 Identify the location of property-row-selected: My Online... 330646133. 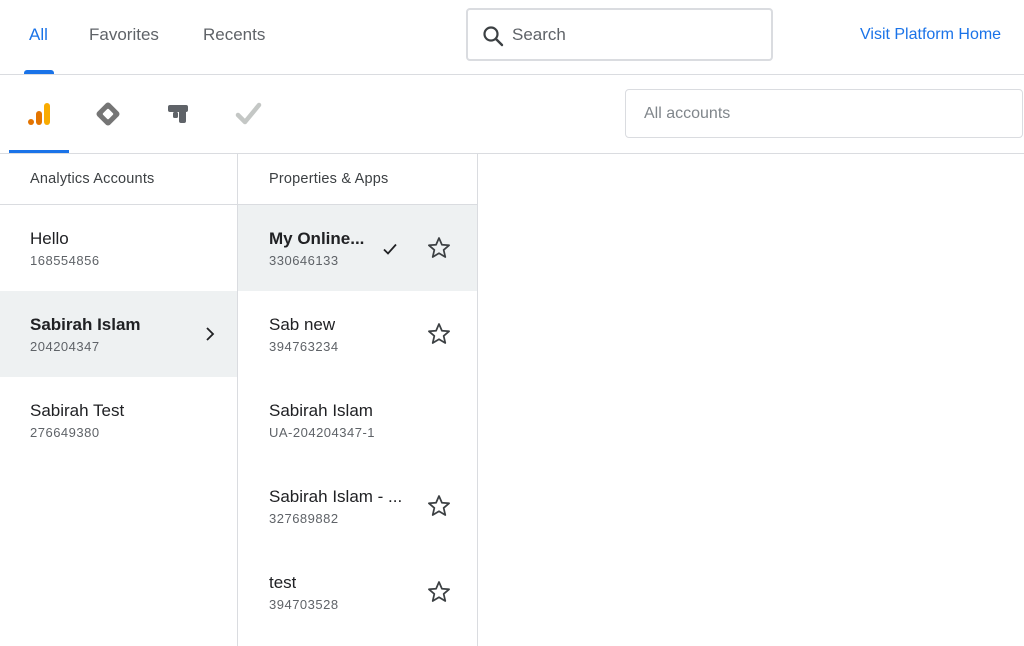
(357, 248).